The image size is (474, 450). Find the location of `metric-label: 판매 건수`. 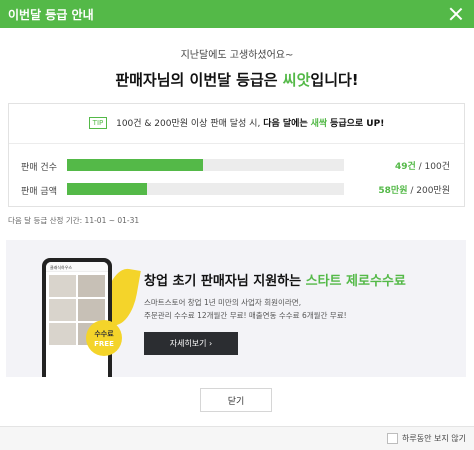

metric-label: 판매 건수 is located at coordinates (39, 168).